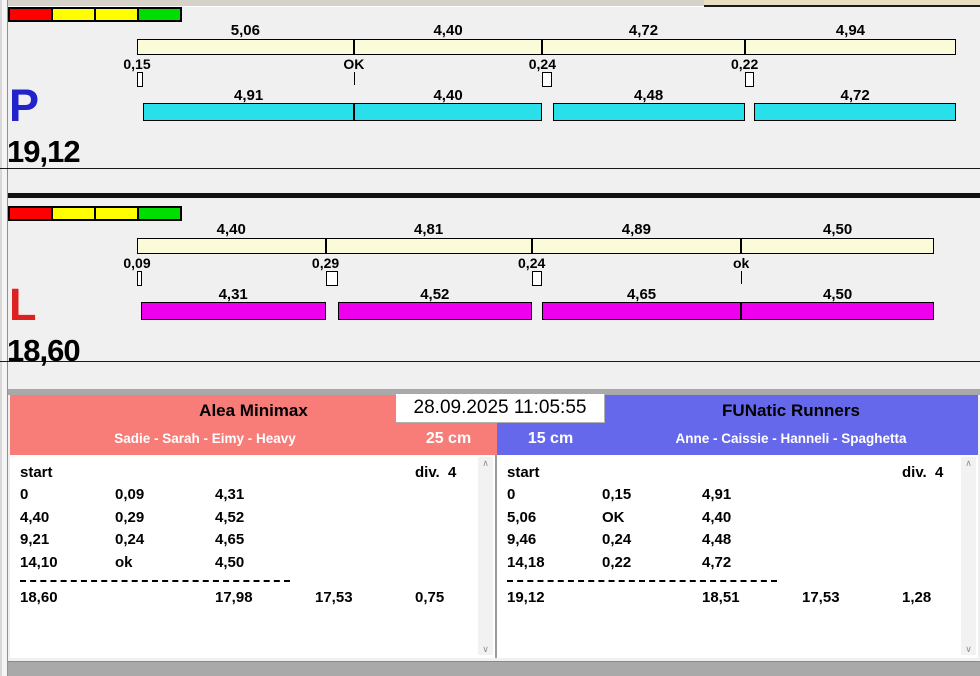  Describe the element at coordinates (230, 540) in the screenshot. I see `table-cell: 4,65` at that location.